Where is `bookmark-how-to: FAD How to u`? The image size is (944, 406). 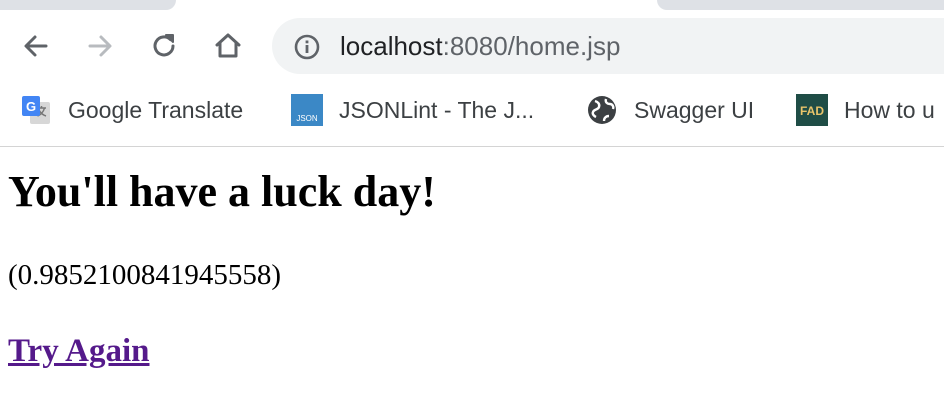 bookmark-how-to: FAD How to u is located at coordinates (865, 110).